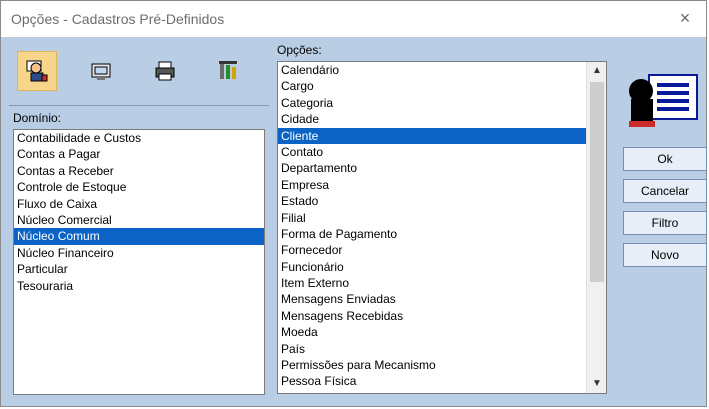 The width and height of the screenshot is (709, 409). Describe the element at coordinates (37, 118) in the screenshot. I see `dominio-label: Domínio:` at that location.